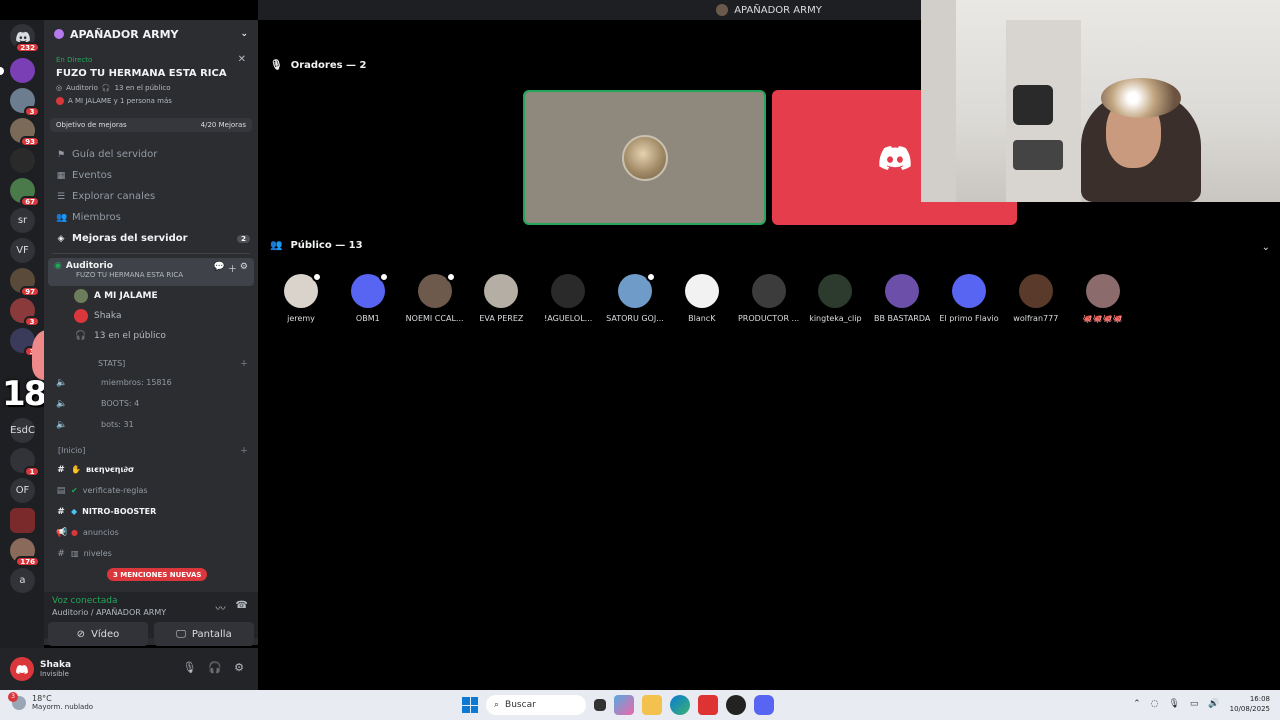 The height and width of the screenshot is (720, 1280). I want to click on close-icon: ✕, so click(242, 59).